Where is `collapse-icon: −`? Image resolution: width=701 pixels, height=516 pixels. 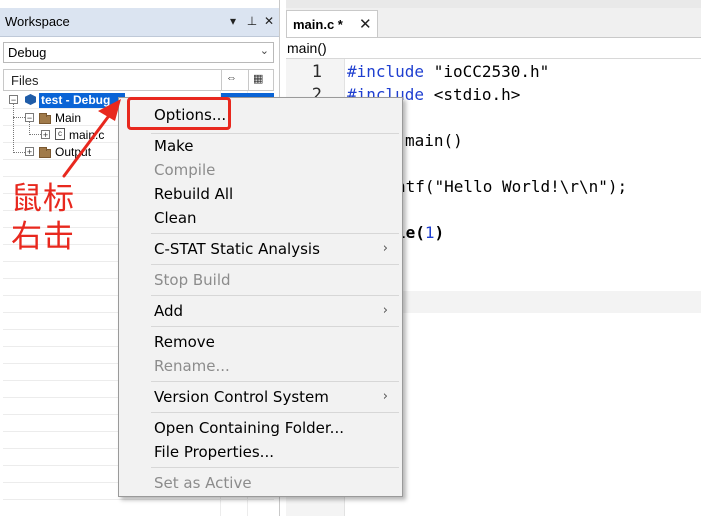
collapse-icon: − is located at coordinates (13, 100).